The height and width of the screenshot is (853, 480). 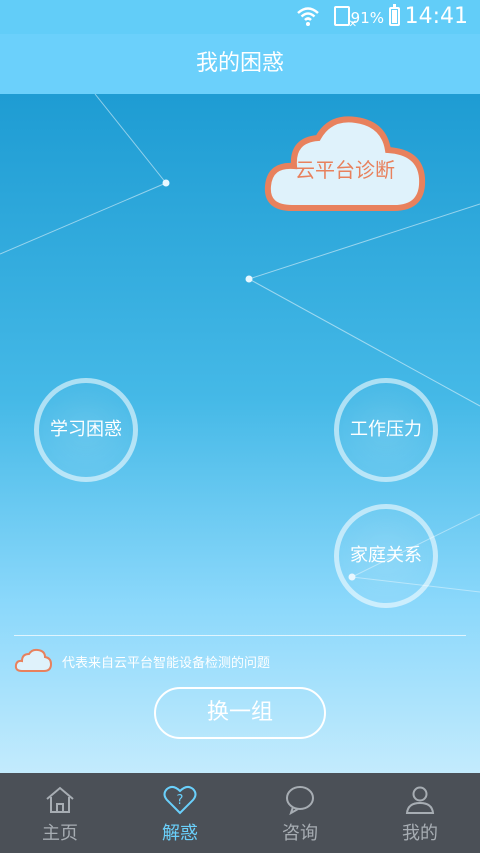 What do you see at coordinates (345, 18) in the screenshot?
I see `no-sim-icon` at bounding box center [345, 18].